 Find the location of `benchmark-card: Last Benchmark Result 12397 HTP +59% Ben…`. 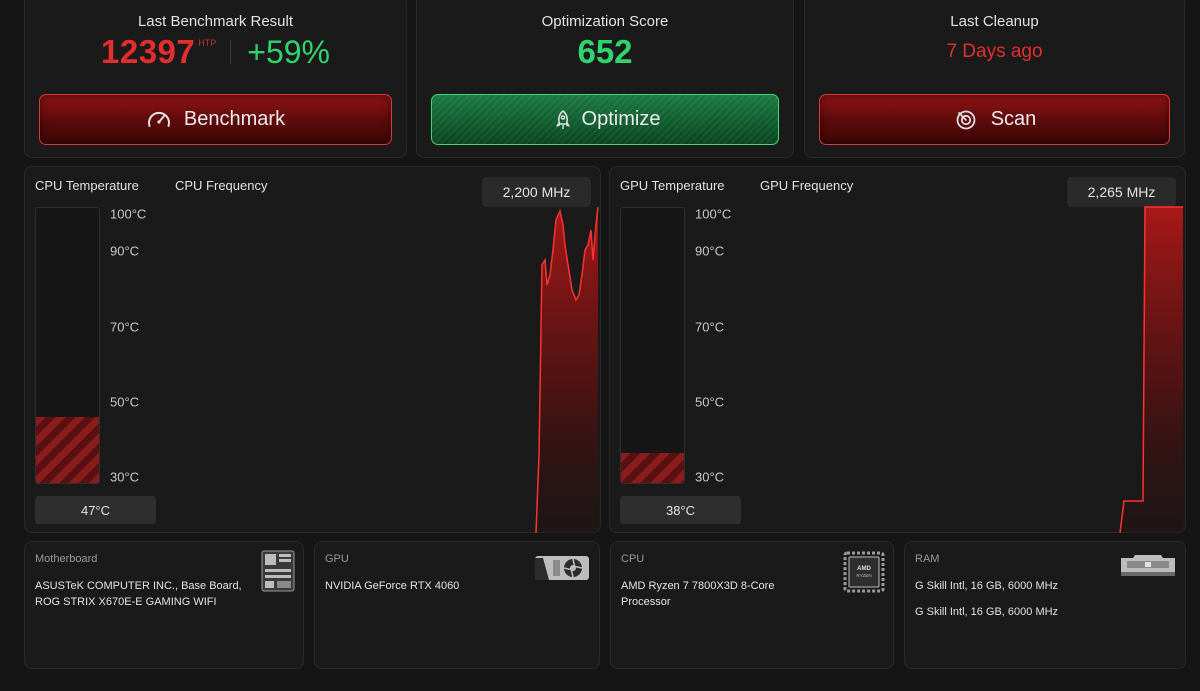

benchmark-card: Last Benchmark Result 12397 HTP +59% Ben… is located at coordinates (215, 79).